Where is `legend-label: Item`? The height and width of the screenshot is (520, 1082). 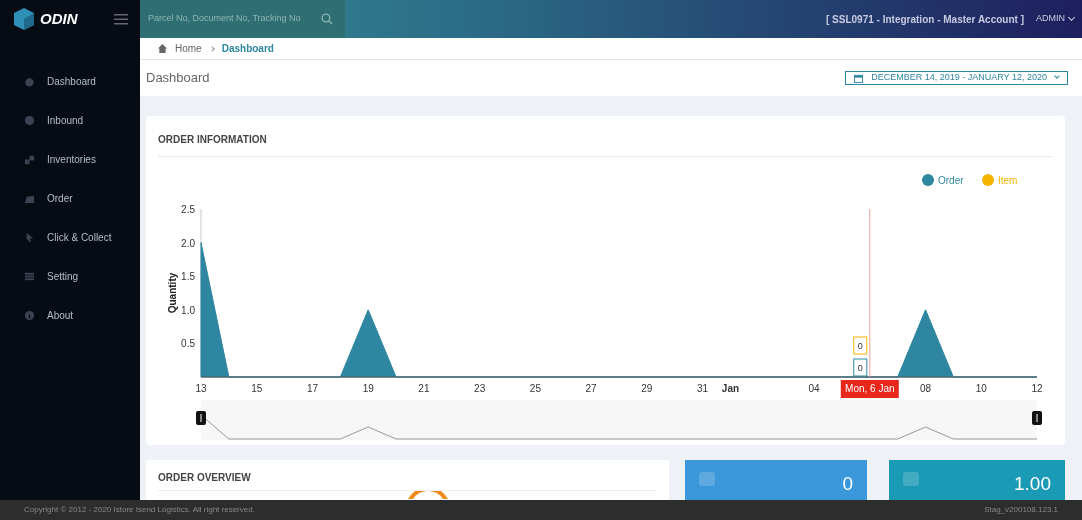 legend-label: Item is located at coordinates (1008, 180).